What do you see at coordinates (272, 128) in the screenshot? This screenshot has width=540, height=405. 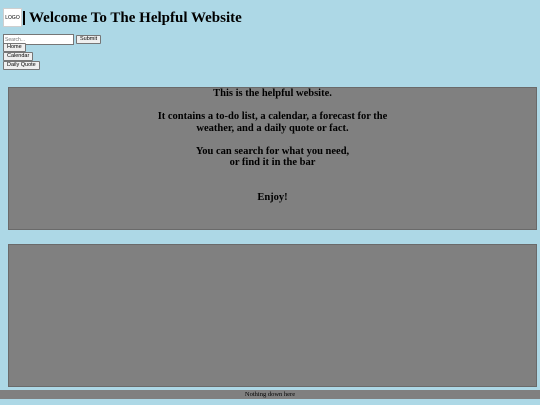 I see `intro-line-3: weather, and a daily quote or fact.` at bounding box center [272, 128].